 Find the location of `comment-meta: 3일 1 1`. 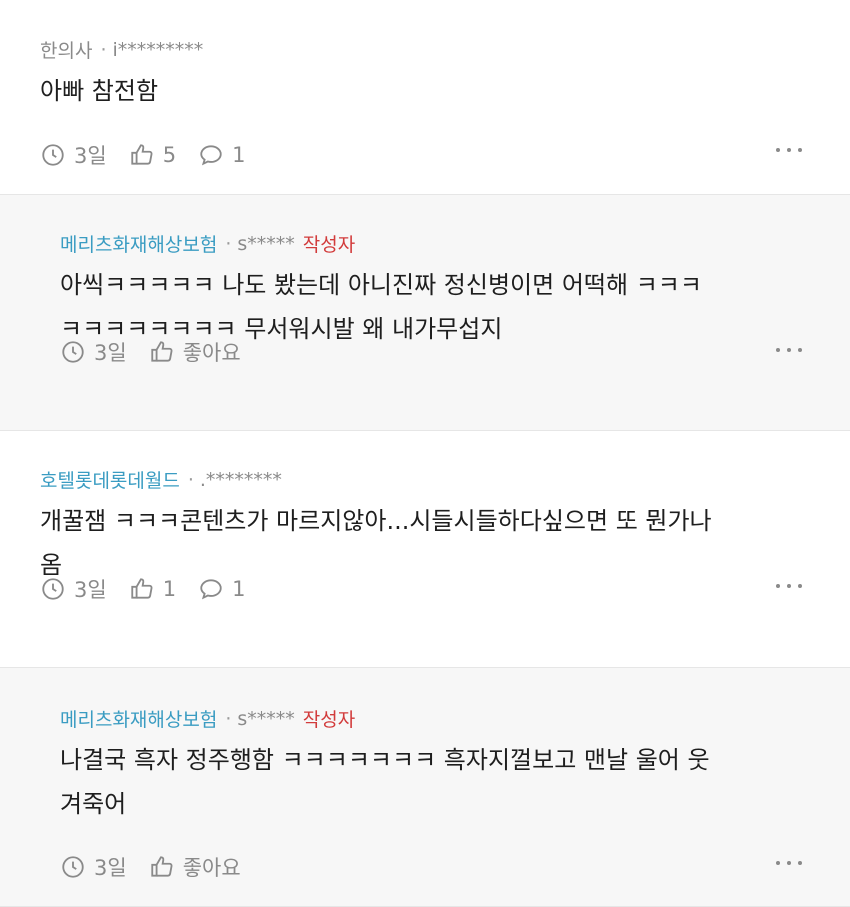

comment-meta: 3일 1 1 is located at coordinates (425, 589).